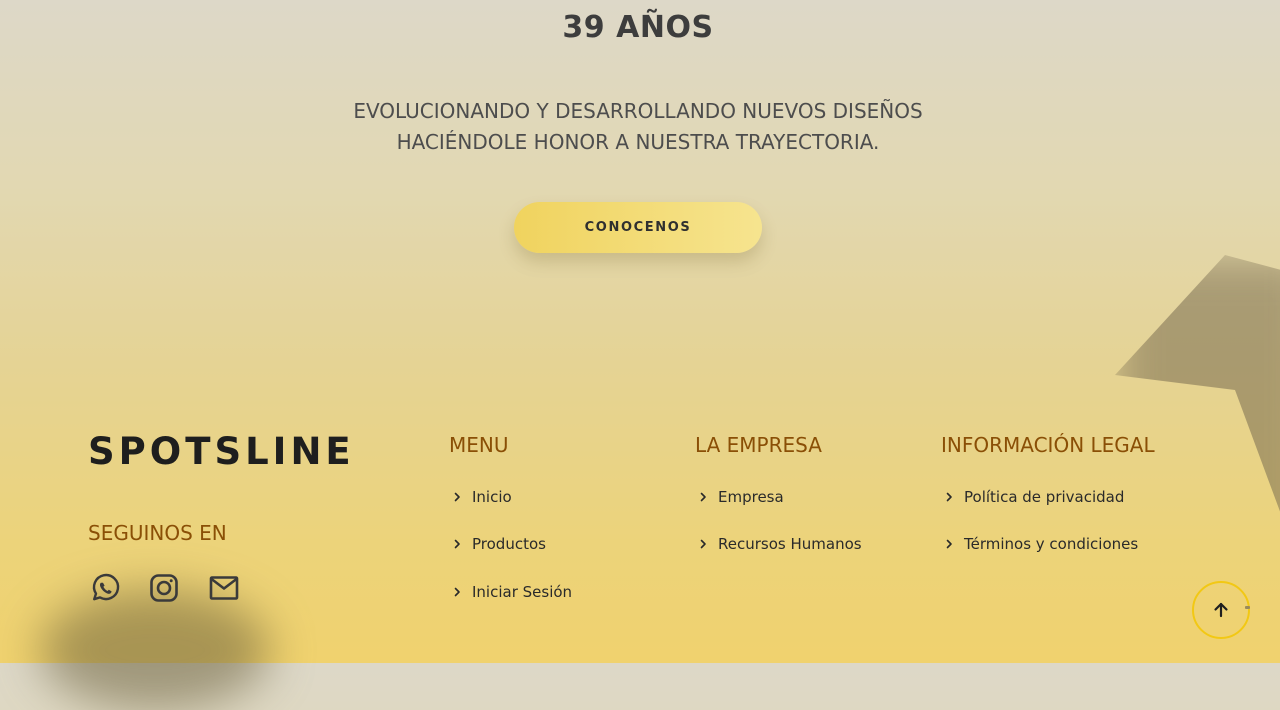  Describe the element at coordinates (522, 592) in the screenshot. I see `footer-link-label: Iniciar Sesión` at that location.